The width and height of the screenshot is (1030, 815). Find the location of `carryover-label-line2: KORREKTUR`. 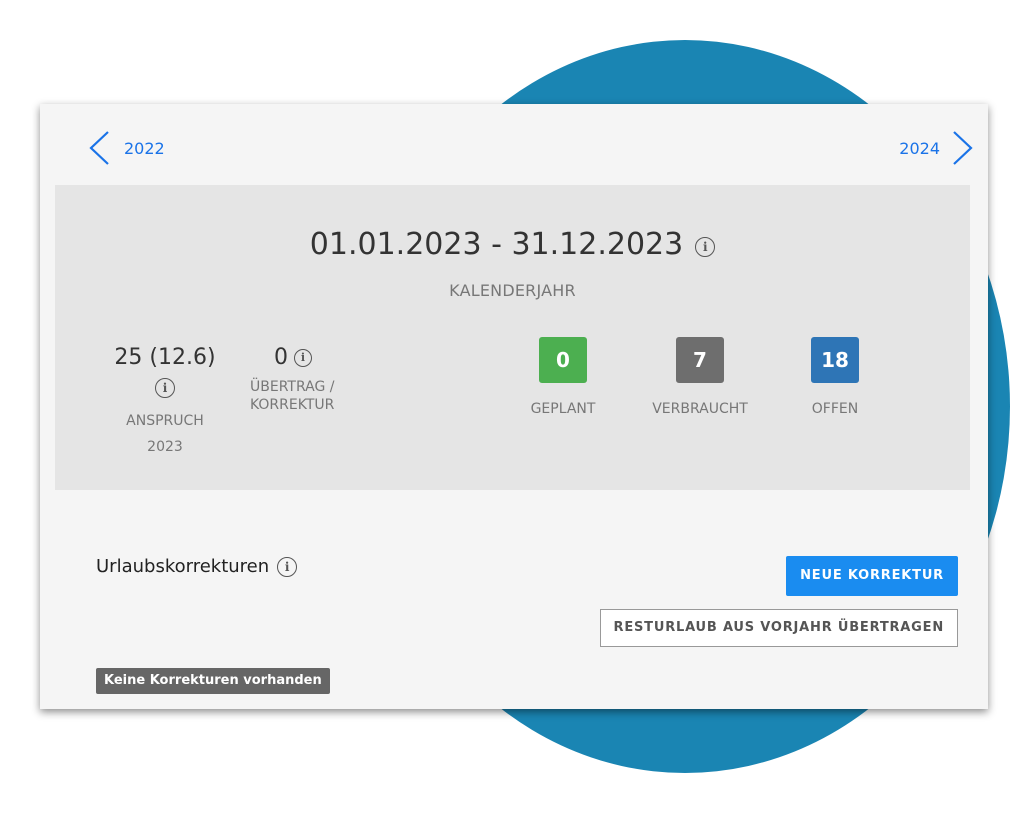

carryover-label-line2: KORREKTUR is located at coordinates (292, 405).